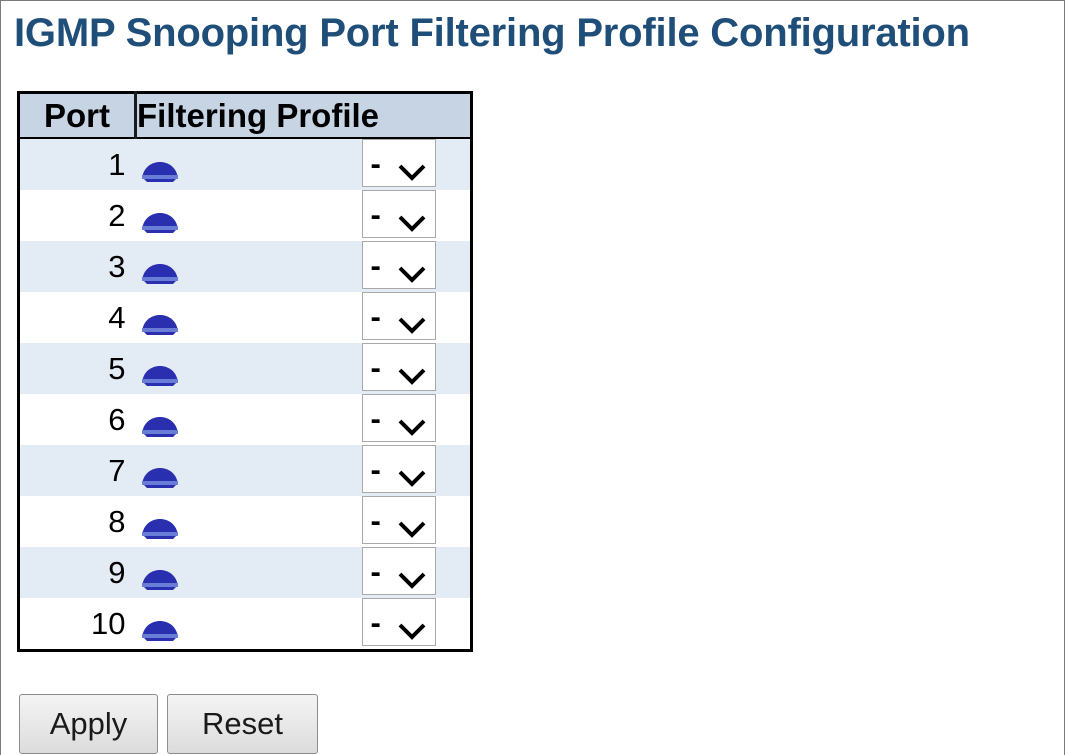 The height and width of the screenshot is (755, 1065). Describe the element at coordinates (77, 368) in the screenshot. I see `port-number: 5` at that location.